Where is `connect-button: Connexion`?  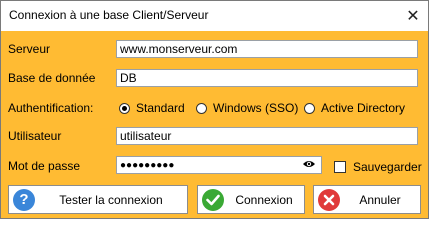 connect-button: Connexion is located at coordinates (251, 199).